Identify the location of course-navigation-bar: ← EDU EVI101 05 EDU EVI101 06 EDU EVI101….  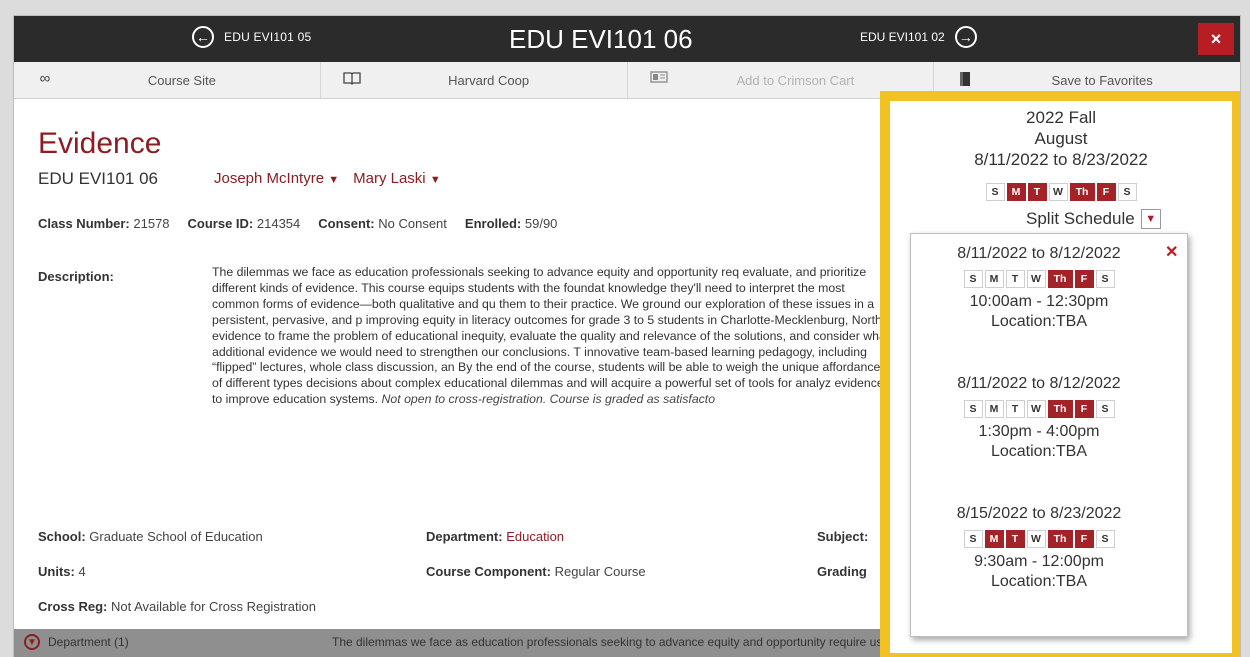
(627, 39).